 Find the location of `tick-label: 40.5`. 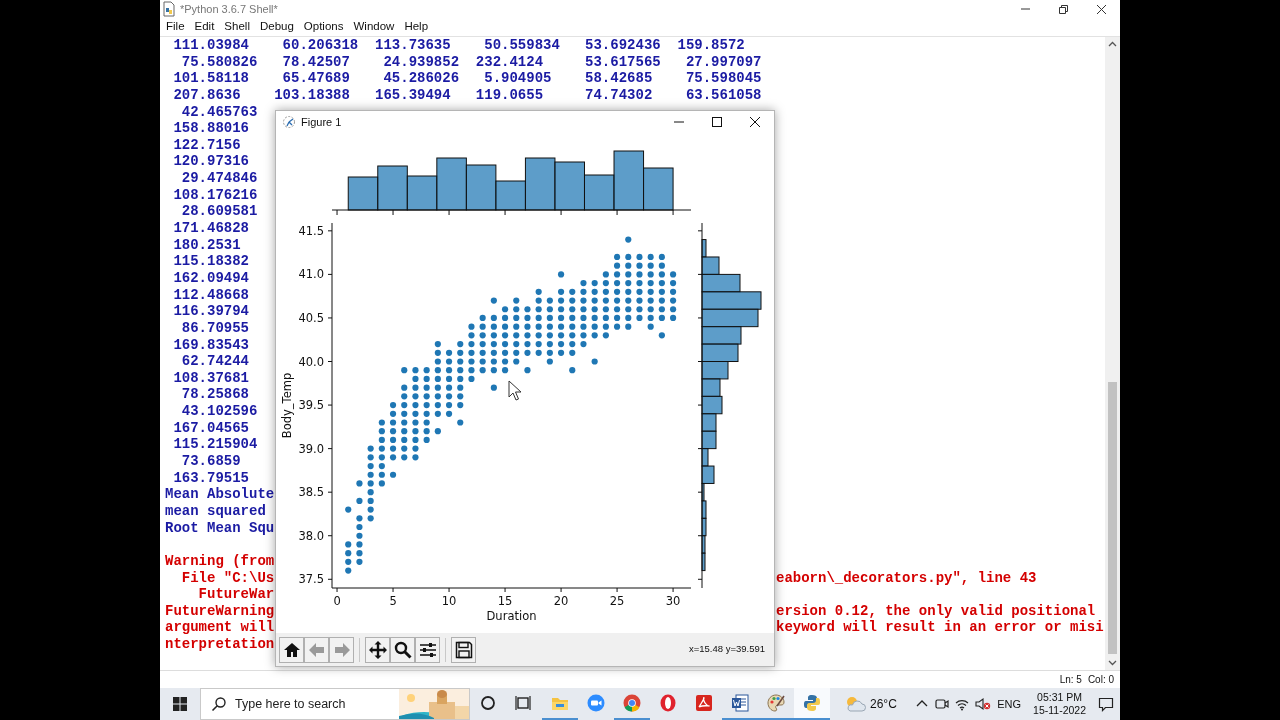

tick-label: 40.5 is located at coordinates (311, 317).